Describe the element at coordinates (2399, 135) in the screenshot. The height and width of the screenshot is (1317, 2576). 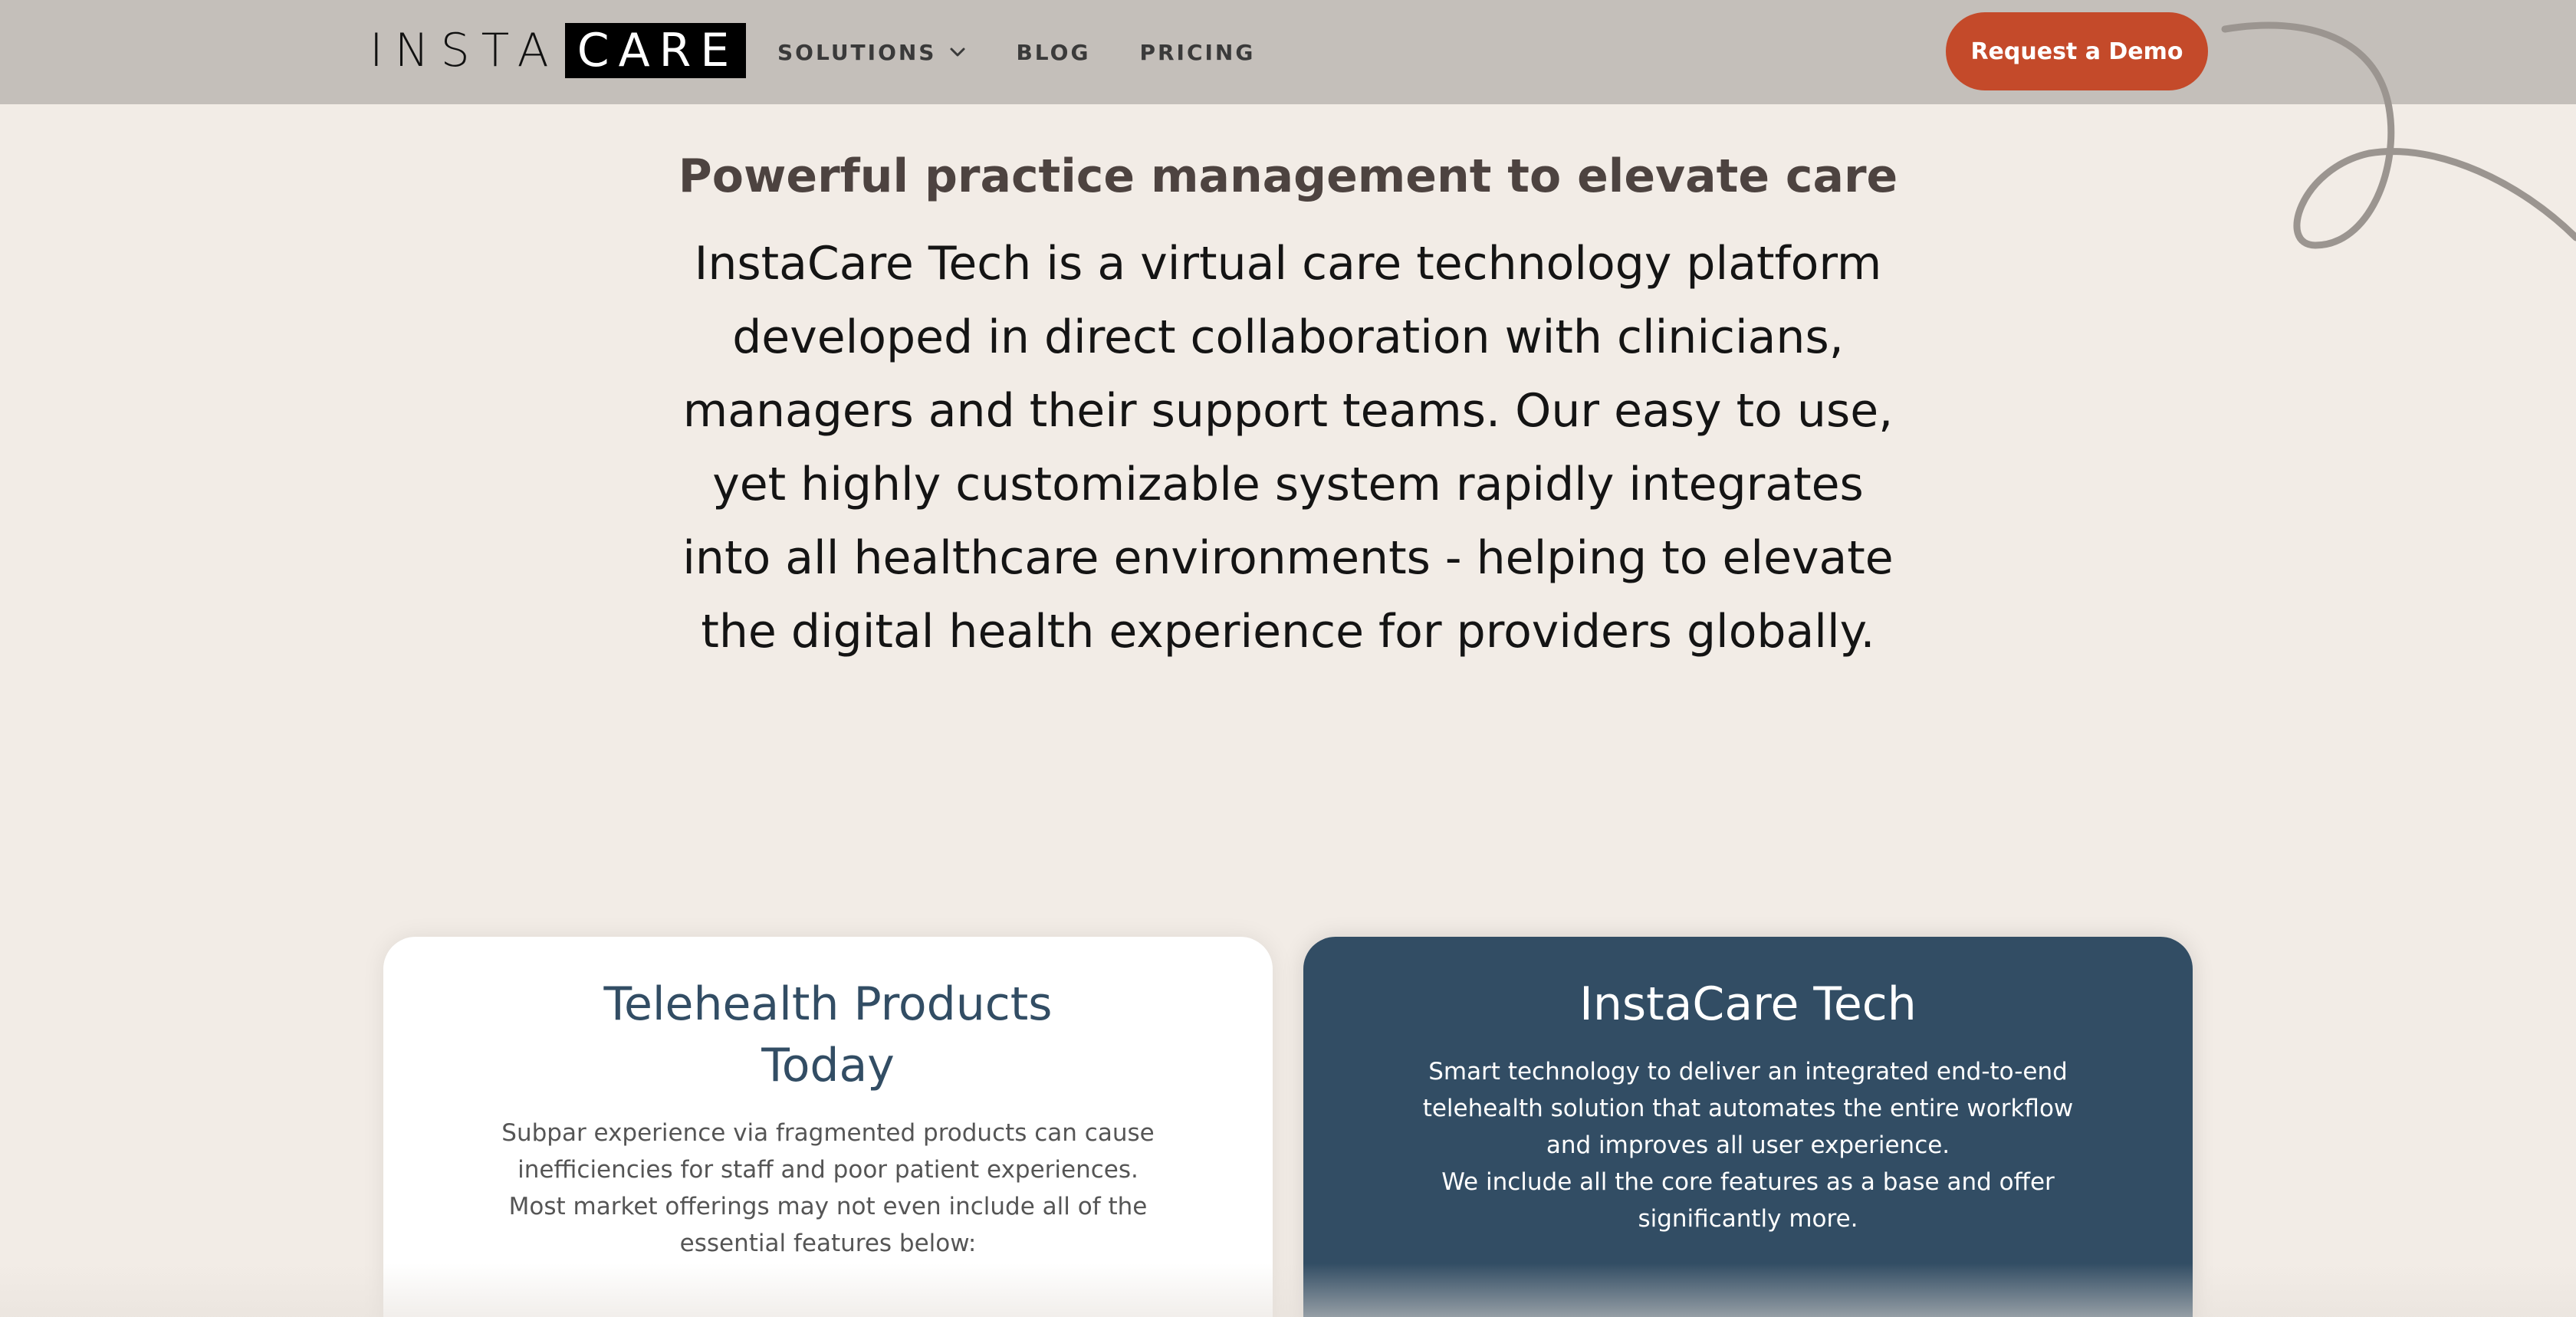
I see `decorative-squiggle` at that location.